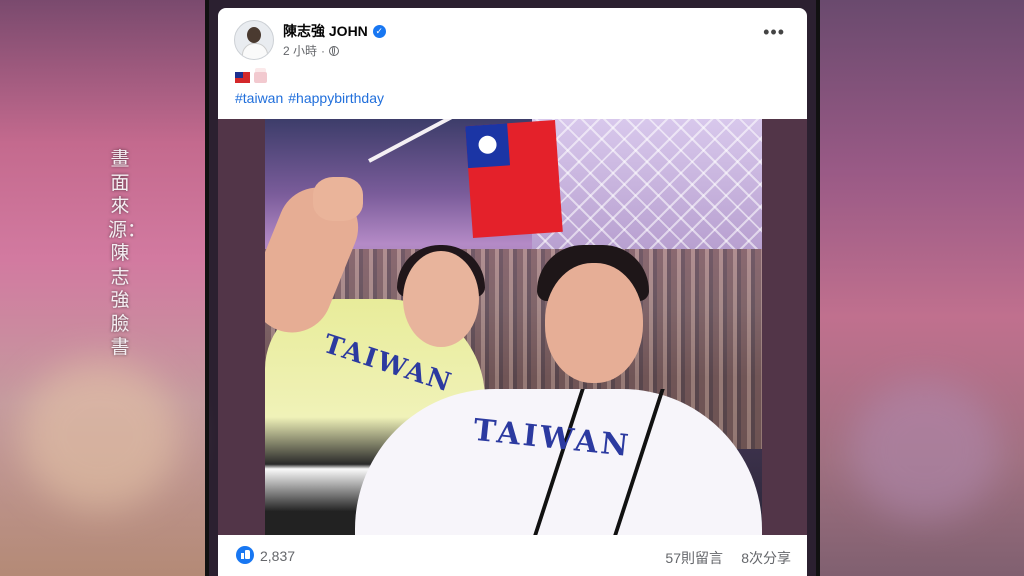  I want to click on post-footer: 2,837 57則留言 8次分享, so click(512, 555).